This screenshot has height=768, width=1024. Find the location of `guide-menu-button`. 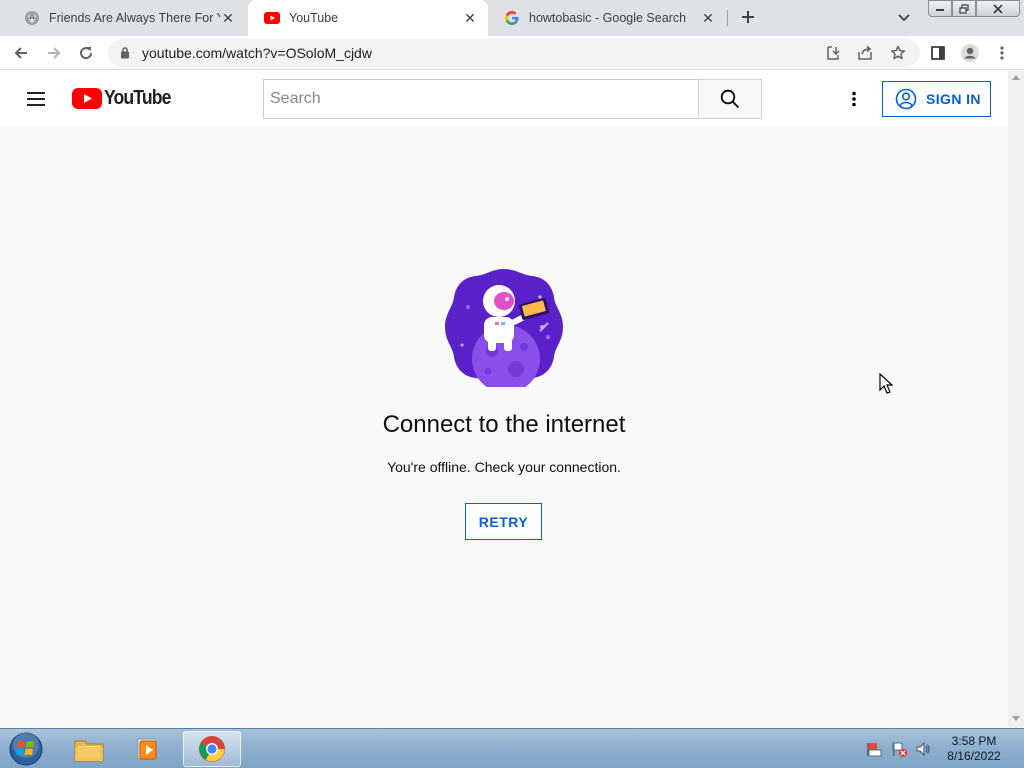

guide-menu-button is located at coordinates (36, 99).